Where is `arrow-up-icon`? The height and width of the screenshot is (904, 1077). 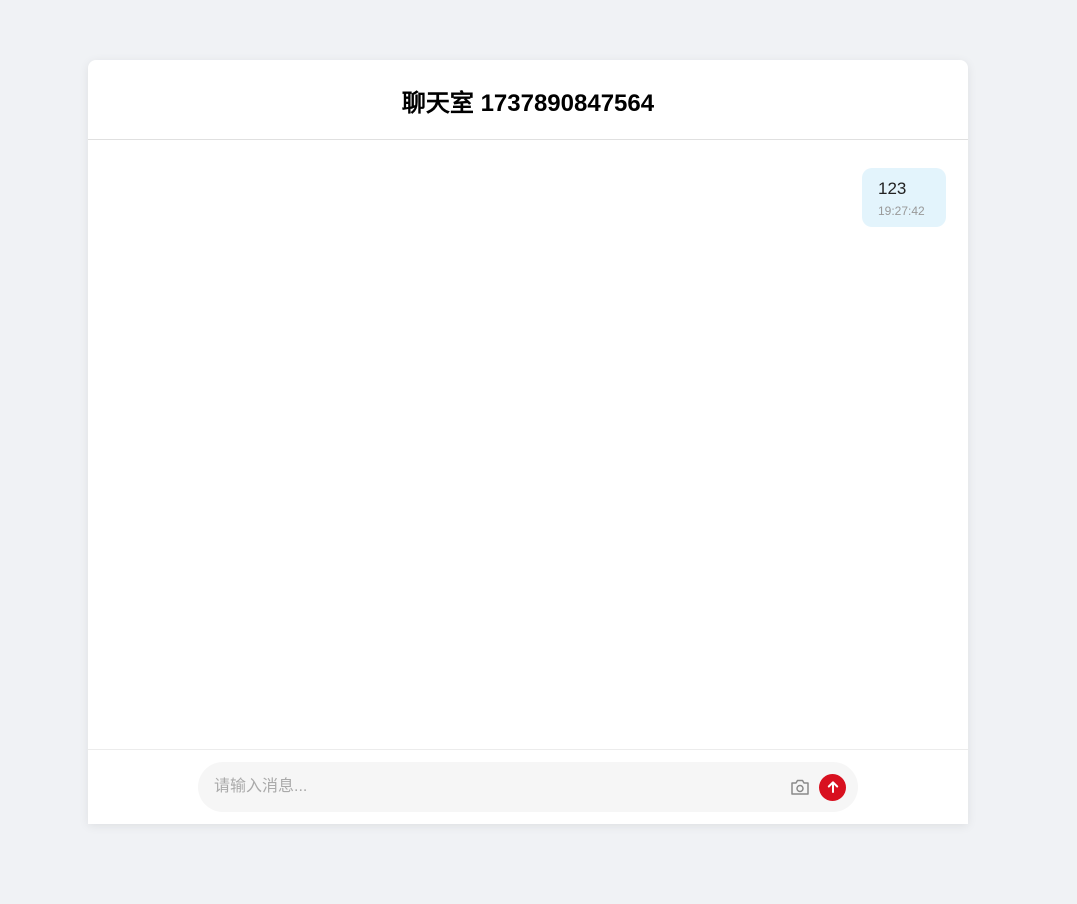
arrow-up-icon is located at coordinates (832, 787).